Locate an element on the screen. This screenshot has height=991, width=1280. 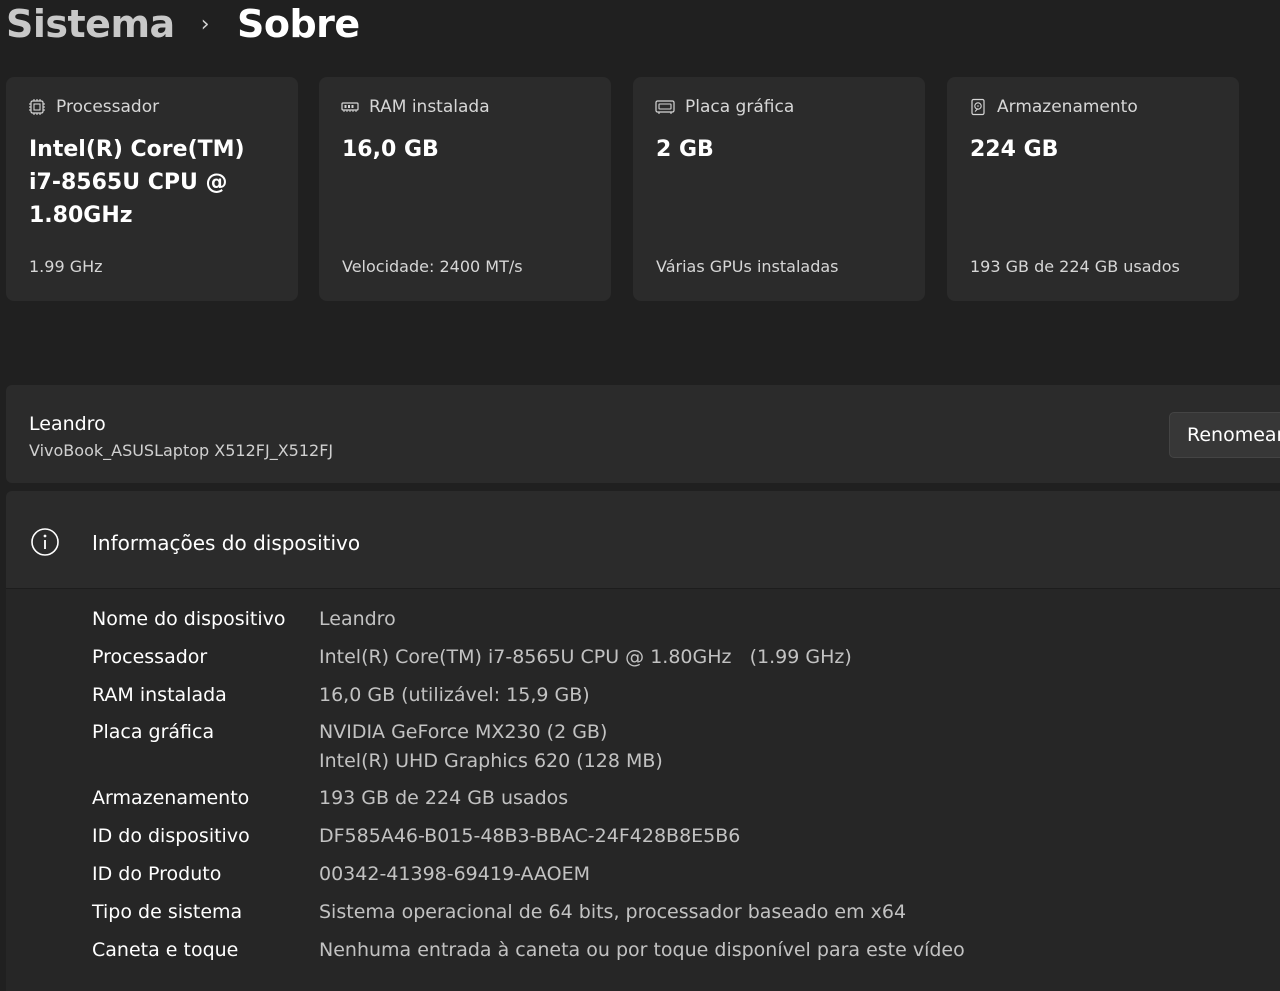
info-label: Processador is located at coordinates (150, 657).